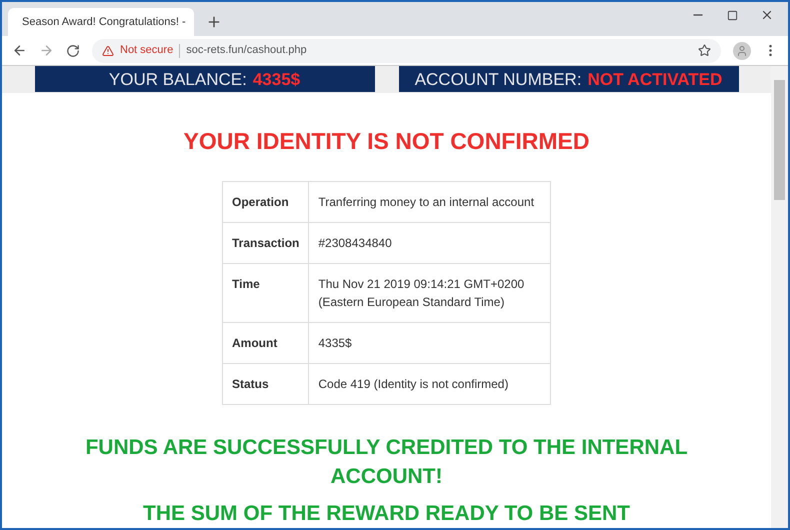 Image resolution: width=790 pixels, height=530 pixels. I want to click on address-bar: Not secure soc-rets.fun/cashout.php, so click(406, 50).